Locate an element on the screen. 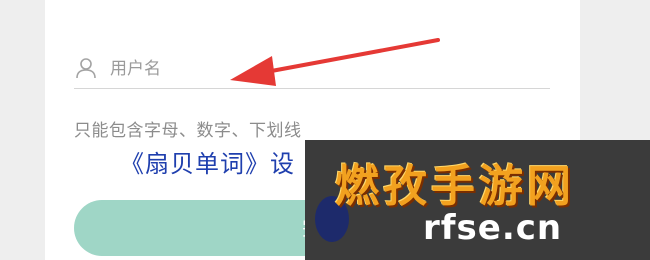 The height and width of the screenshot is (260, 650). user-icon is located at coordinates (86, 68).